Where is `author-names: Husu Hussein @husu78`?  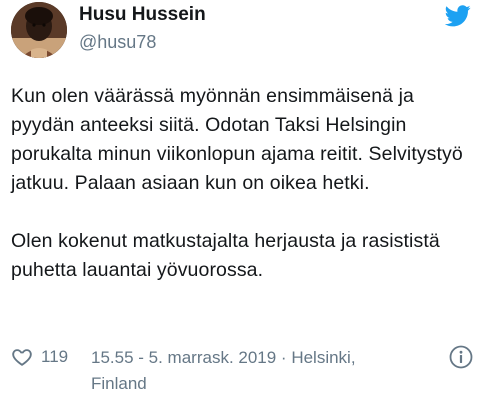
author-names: Husu Hussein @husu78 is located at coordinates (142, 28).